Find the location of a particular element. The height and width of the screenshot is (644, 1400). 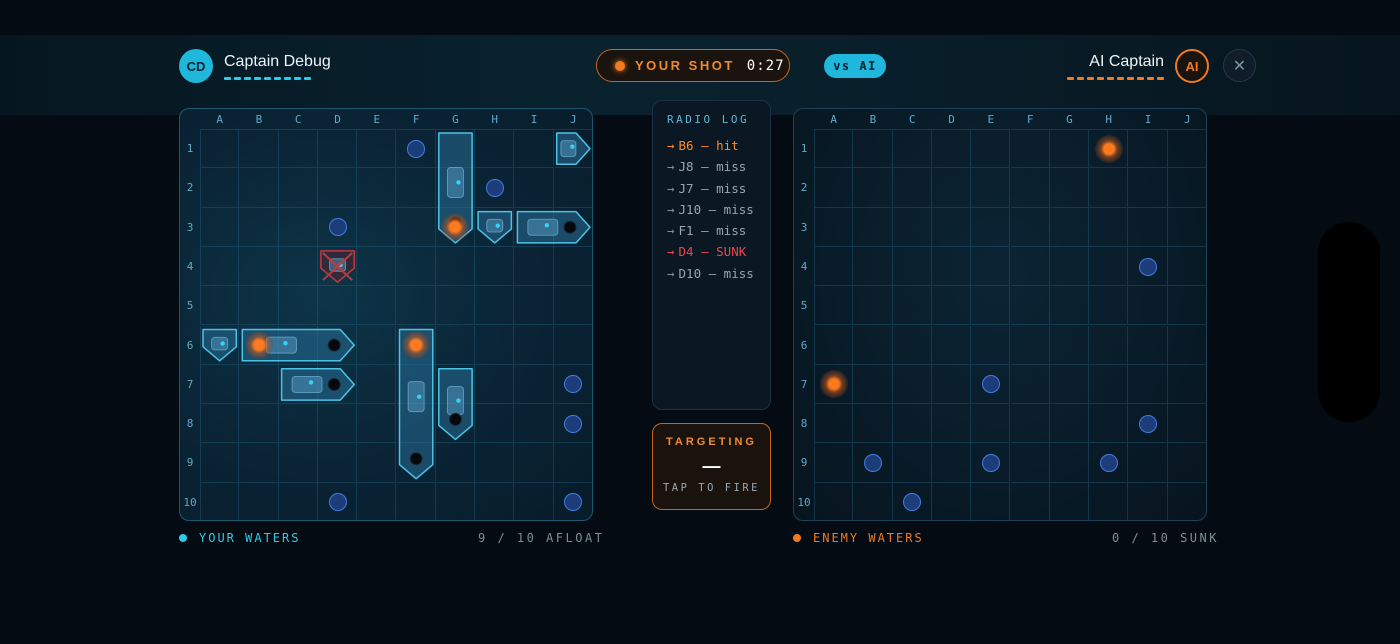

enemy-cell-E8 is located at coordinates (991, 424).